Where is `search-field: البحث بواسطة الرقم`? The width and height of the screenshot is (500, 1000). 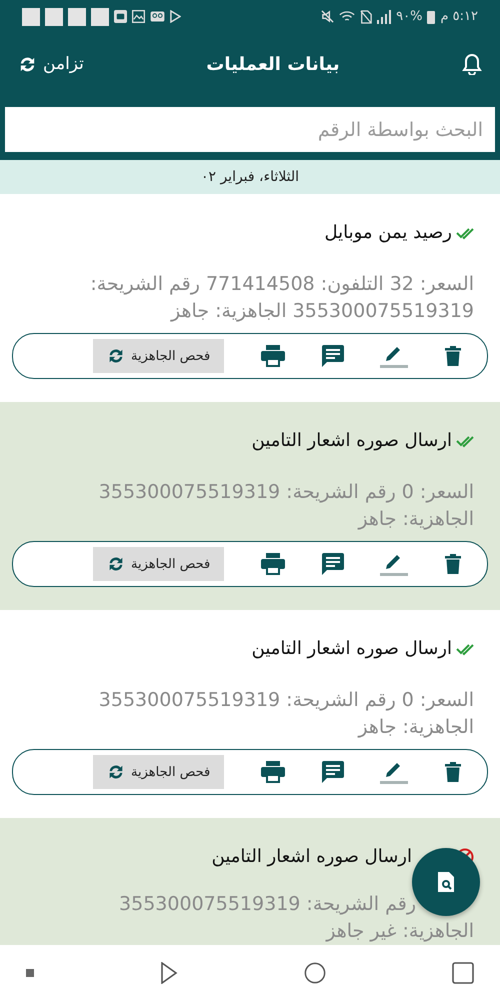
search-field: البحث بواسطة الرقم is located at coordinates (250, 129).